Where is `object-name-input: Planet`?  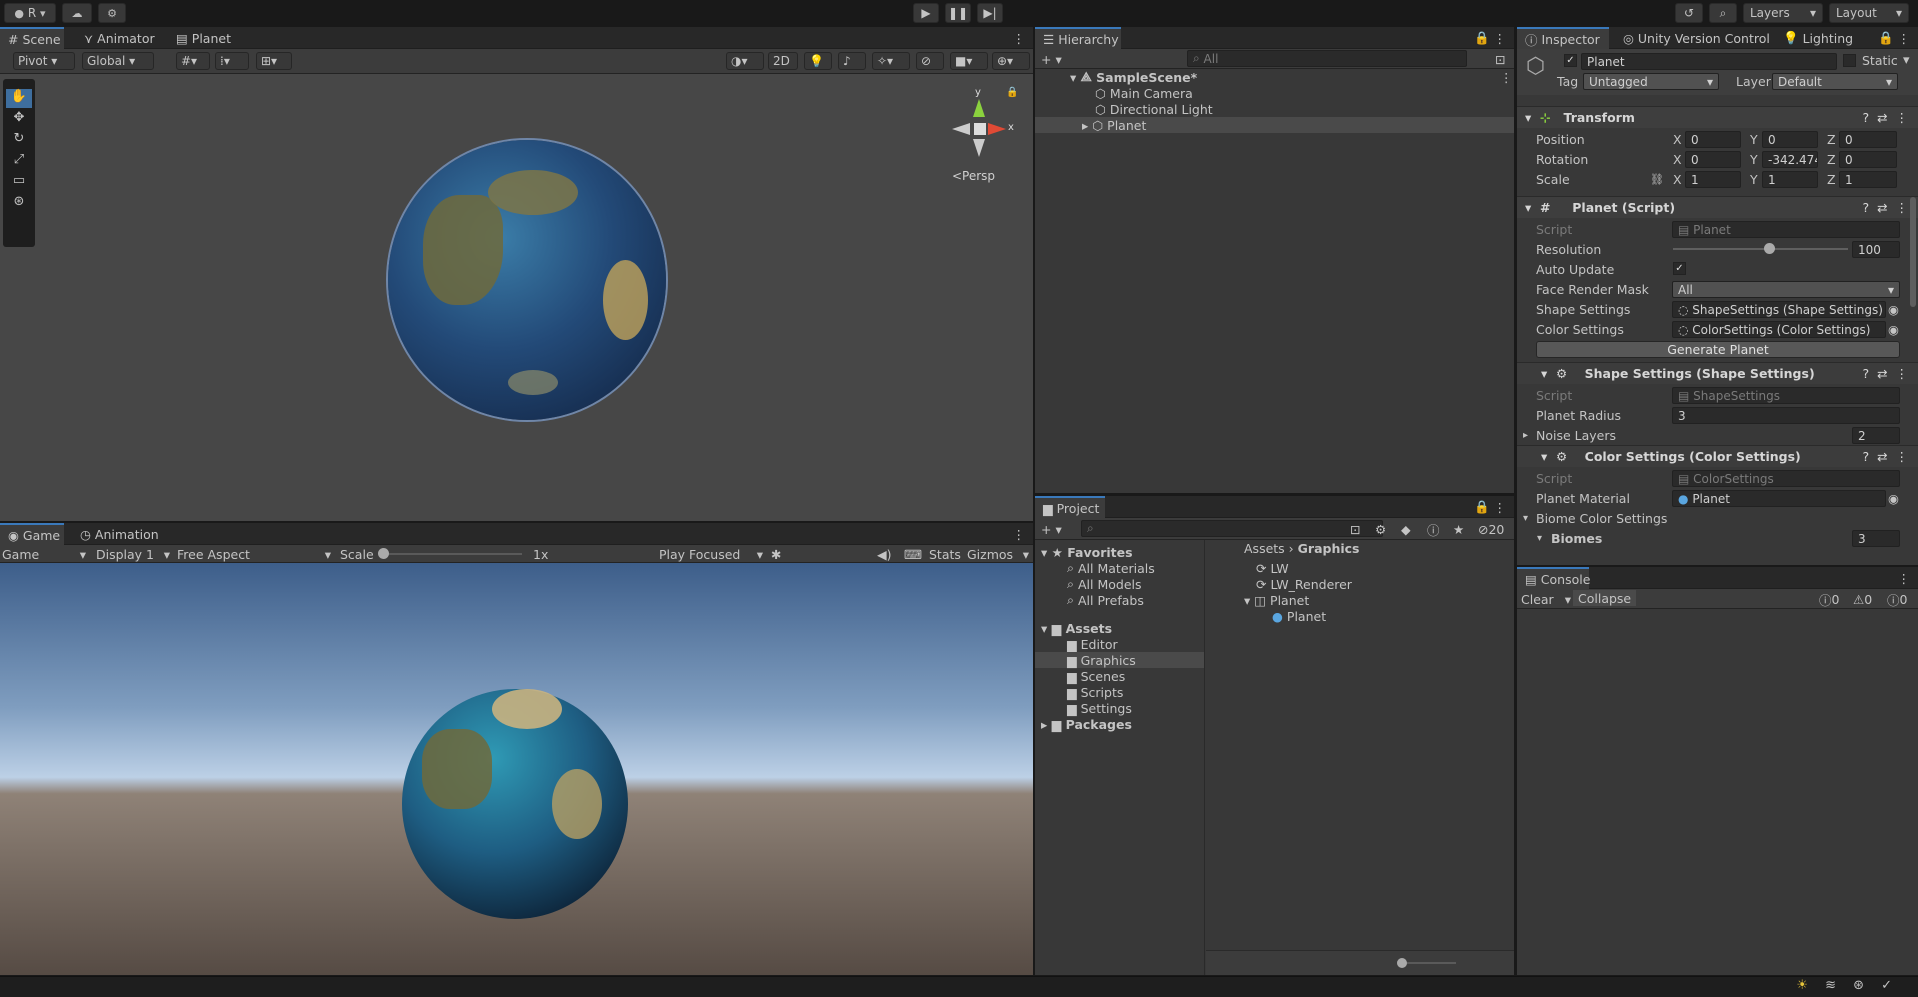 object-name-input: Planet is located at coordinates (1709, 61).